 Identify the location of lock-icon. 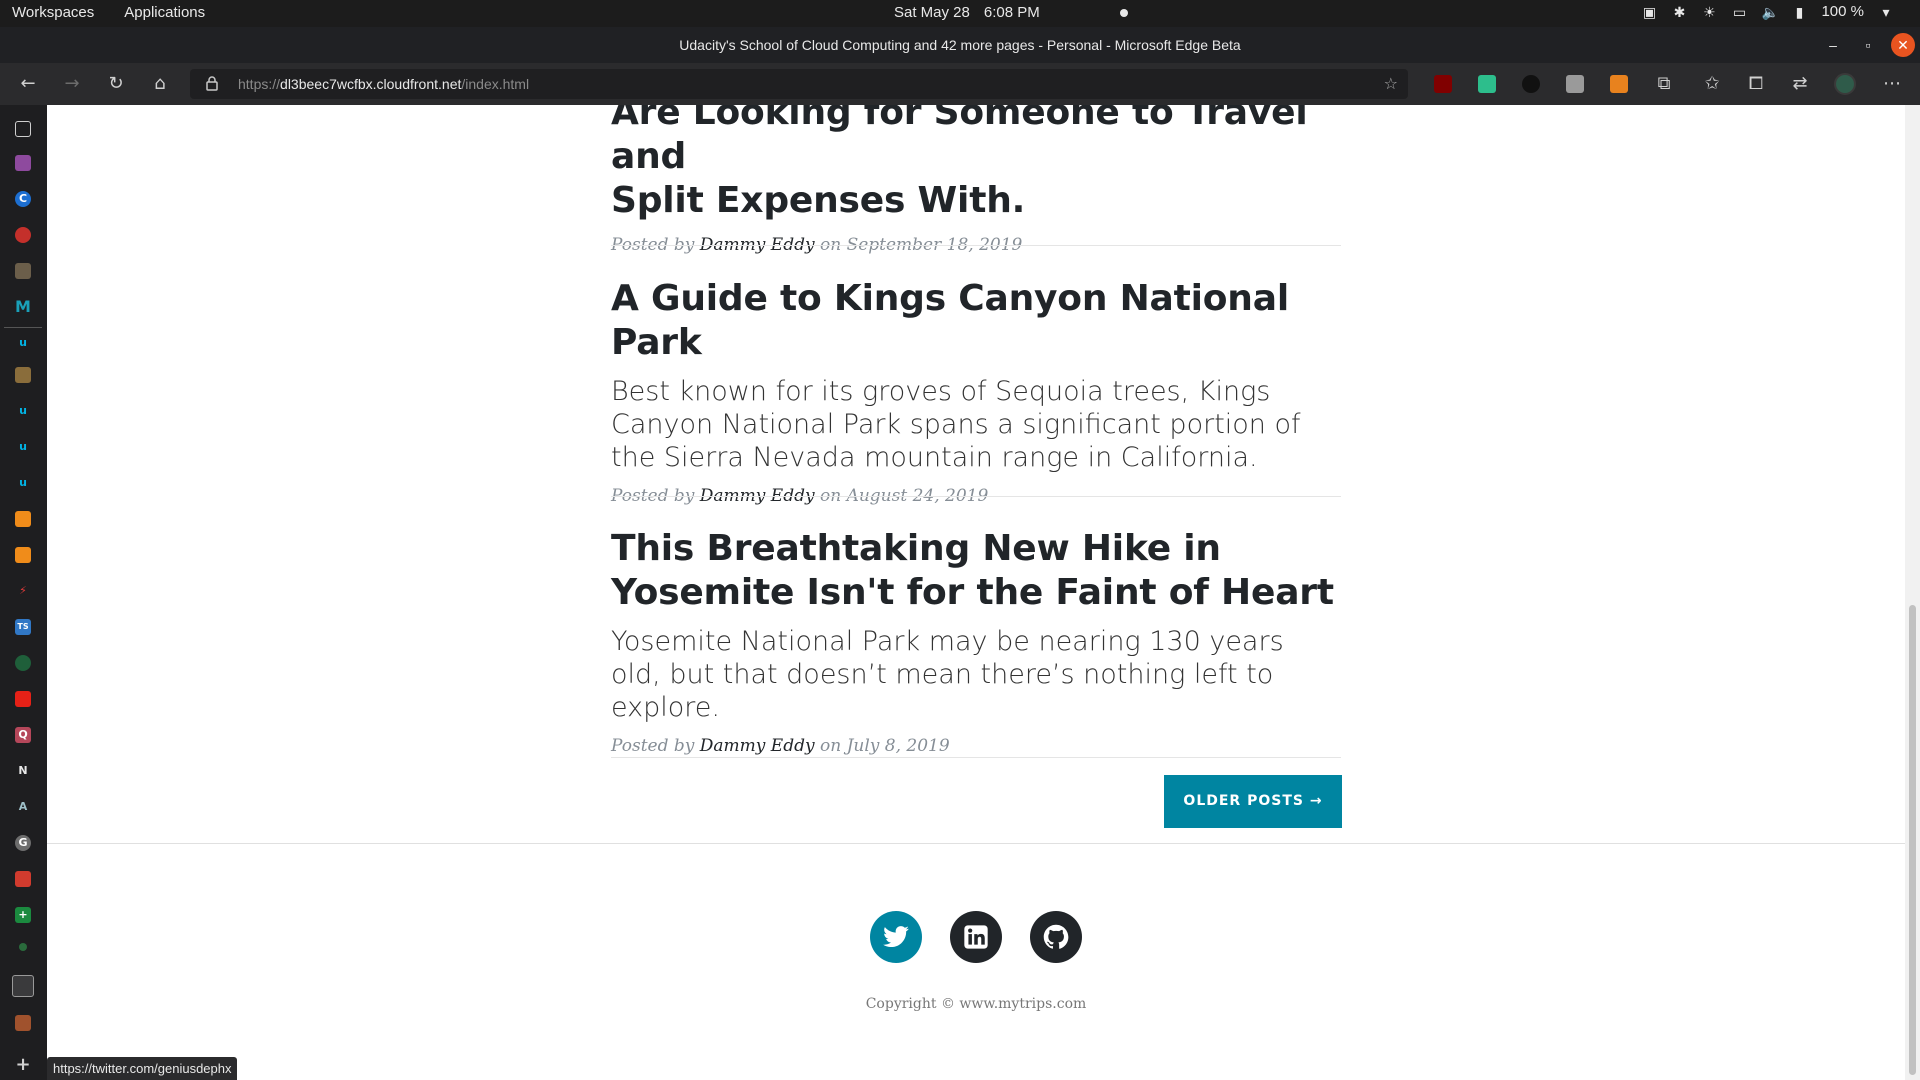
(212, 83).